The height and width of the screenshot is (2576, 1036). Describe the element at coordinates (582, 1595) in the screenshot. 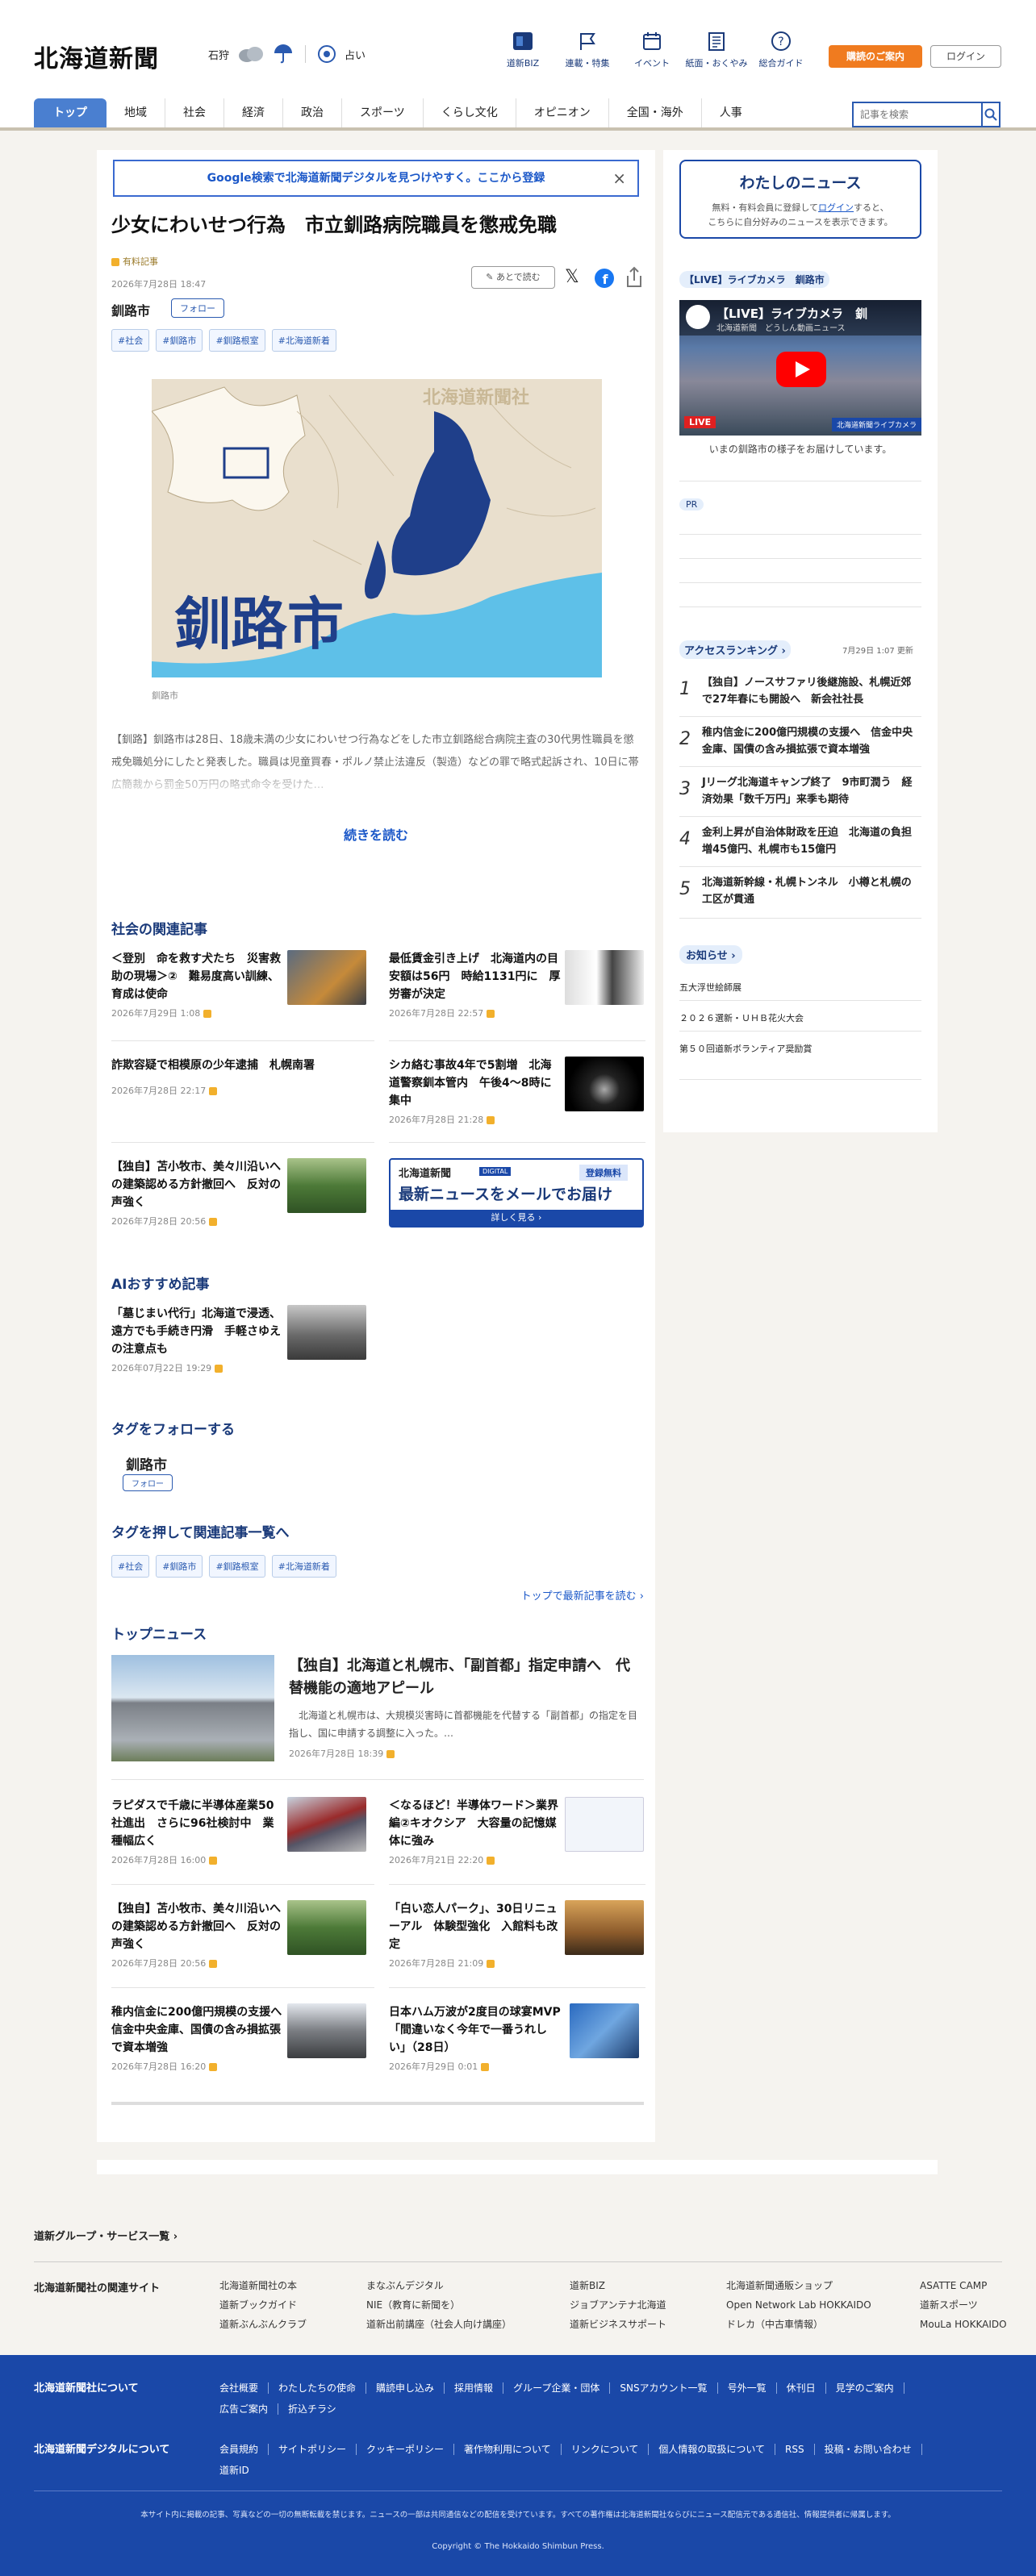

I see `latest-news-link: トップで最新記事を読む ›` at that location.